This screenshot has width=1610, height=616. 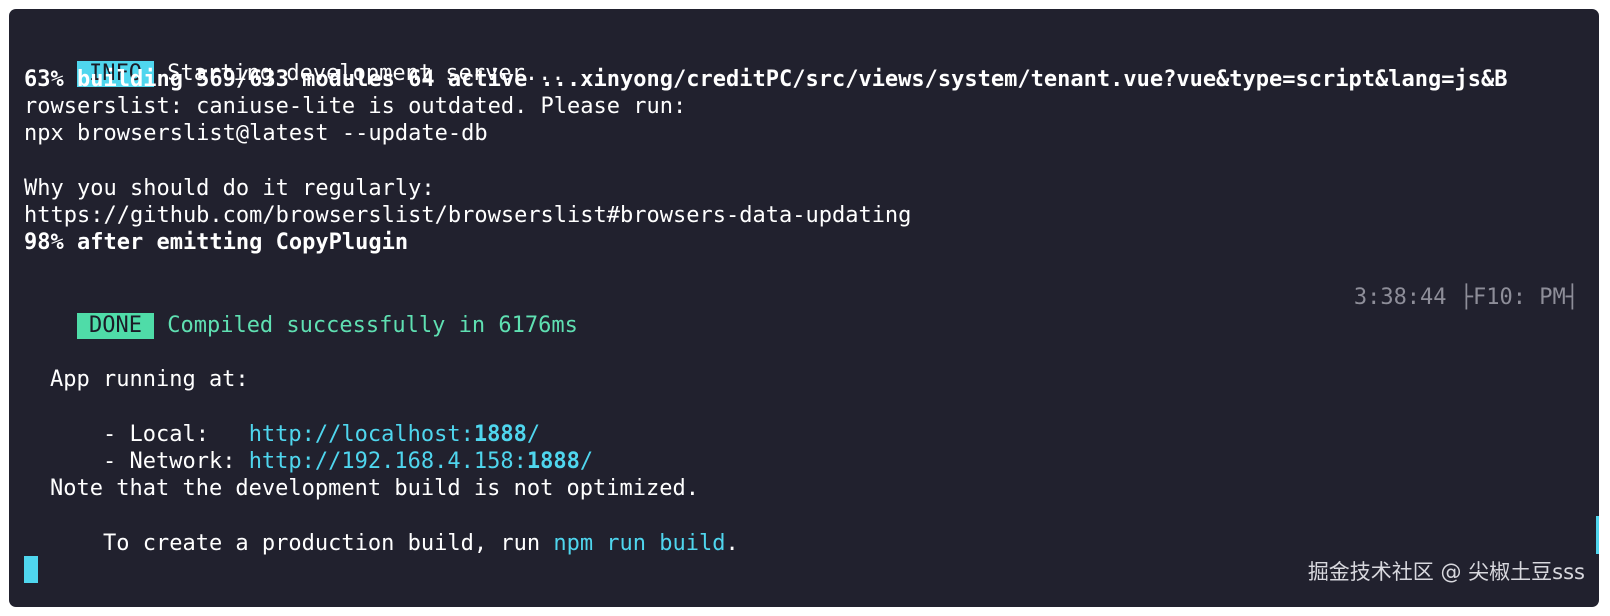 I want to click on local-line: - Local: http://localhost:1888/, so click(x=295, y=420).